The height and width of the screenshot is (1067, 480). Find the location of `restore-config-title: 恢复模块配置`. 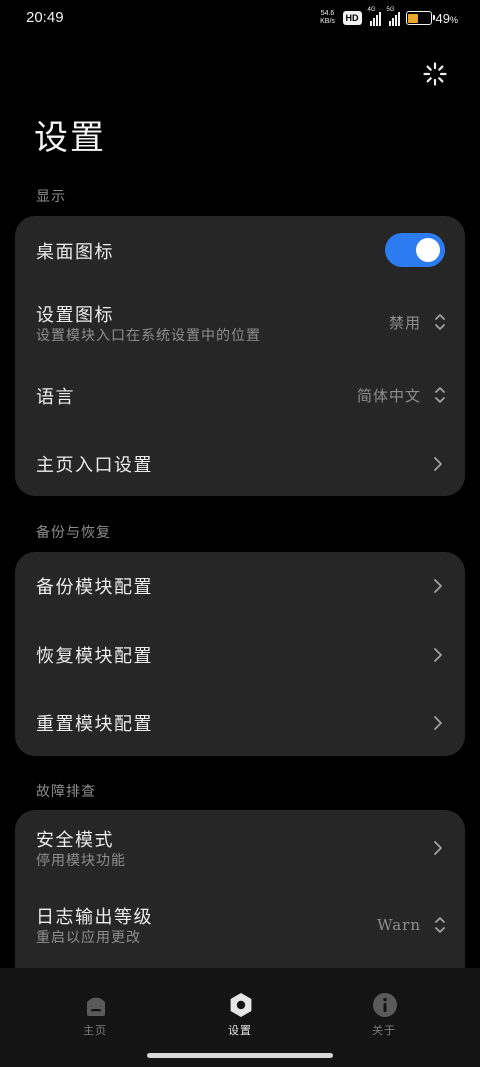

restore-config-title: 恢复模块配置 is located at coordinates (94, 656).